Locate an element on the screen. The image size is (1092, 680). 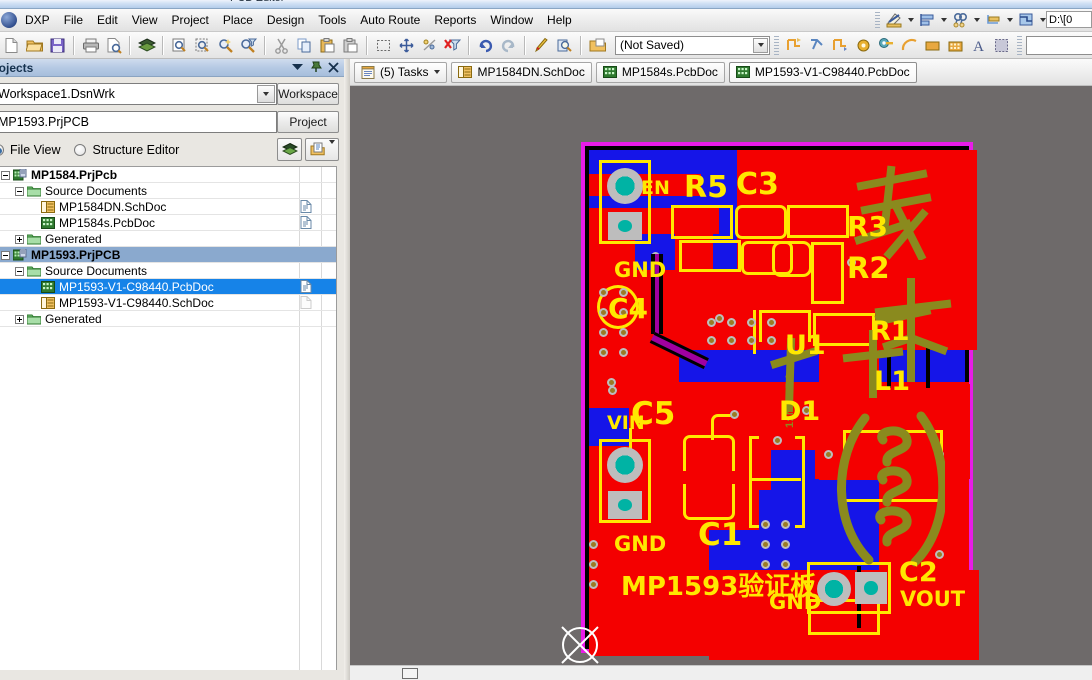
pad-en-top is located at coordinates (625, 186).